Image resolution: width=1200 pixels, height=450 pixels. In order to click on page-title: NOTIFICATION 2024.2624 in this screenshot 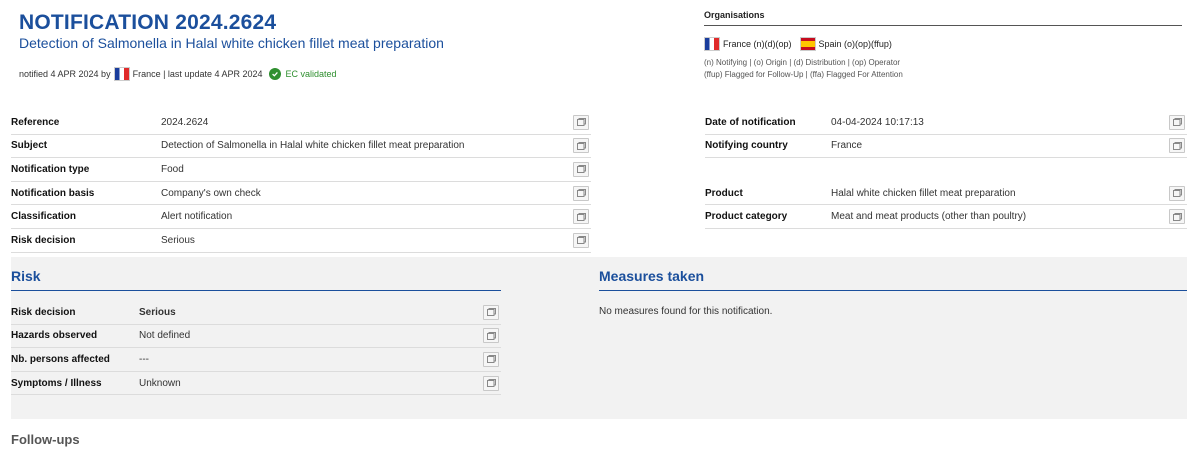, I will do `click(148, 22)`.